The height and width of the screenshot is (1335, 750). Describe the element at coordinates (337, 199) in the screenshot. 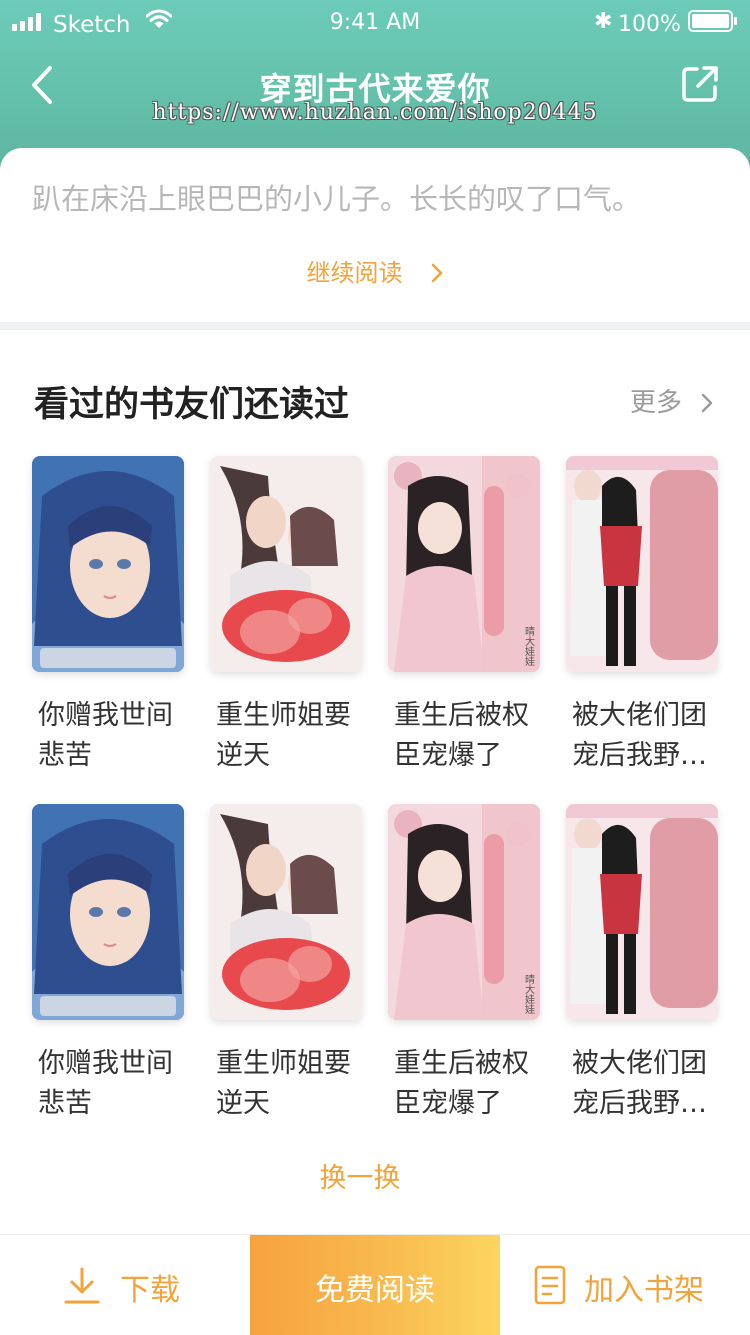

I see `chapter-excerpt: 趴在床沿上眼巴巴的小儿子。长长的叹了口气。` at that location.